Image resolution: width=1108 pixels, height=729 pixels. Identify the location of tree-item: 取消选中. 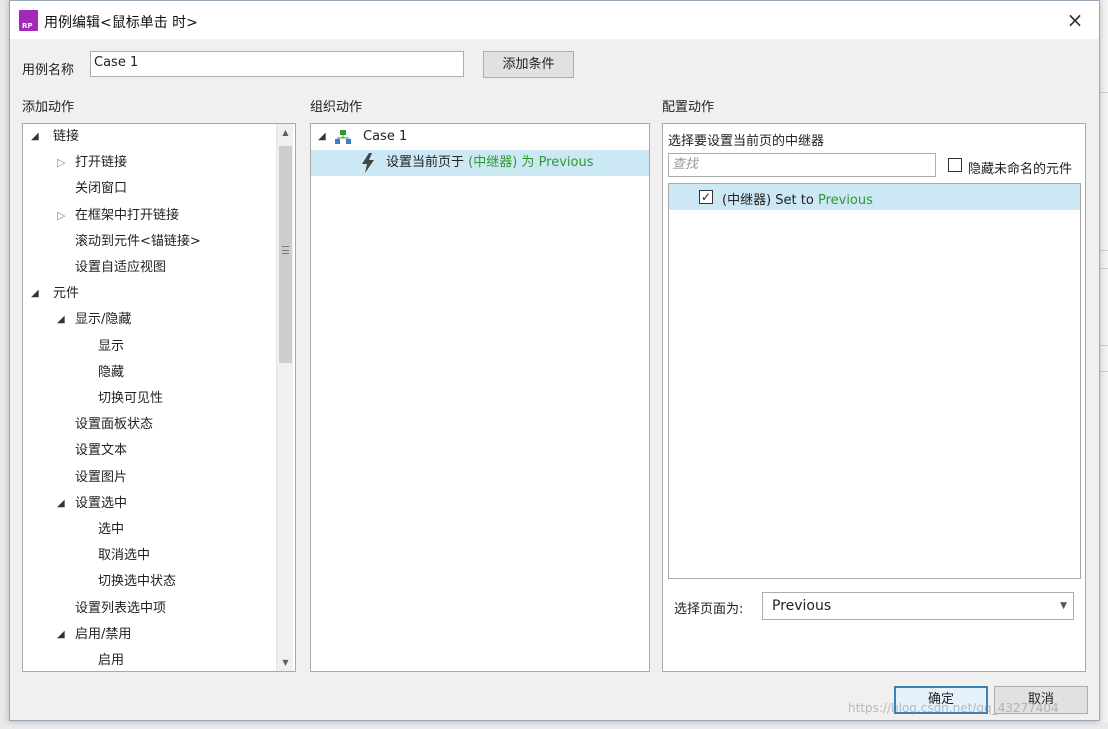
(149, 556).